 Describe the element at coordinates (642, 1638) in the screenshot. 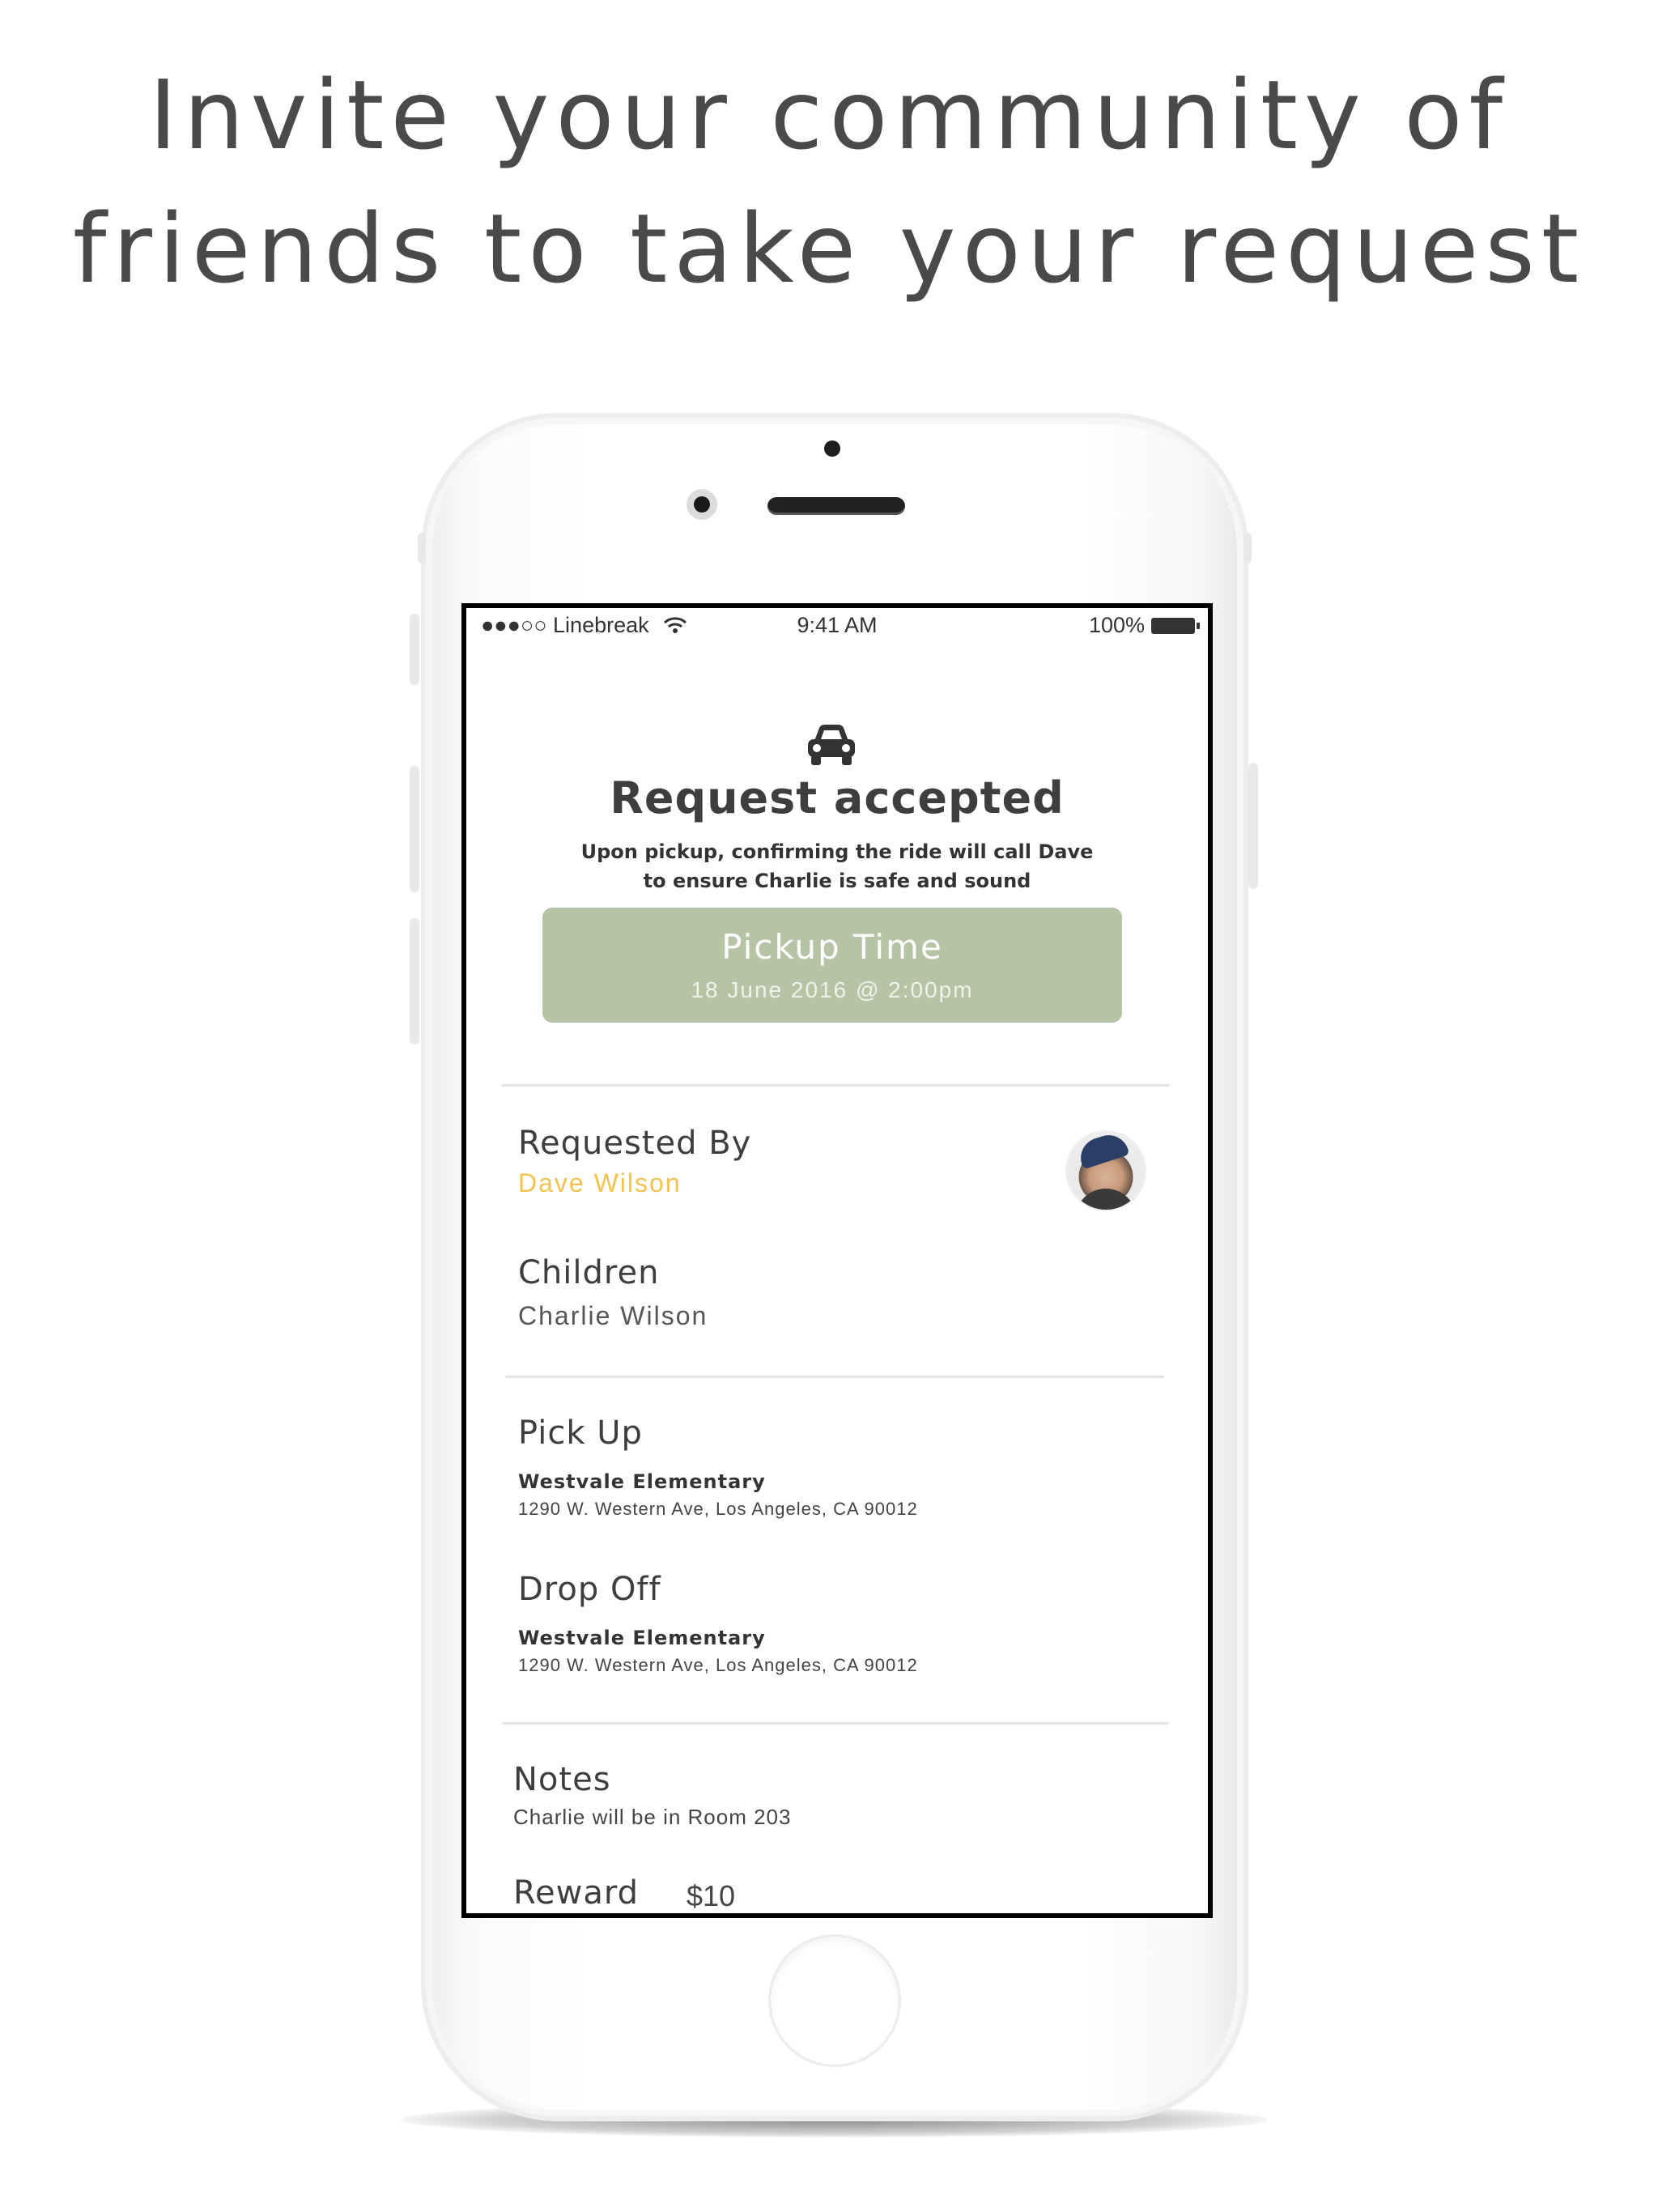

I see `drop-off-location-name: Westvale Elementary` at that location.